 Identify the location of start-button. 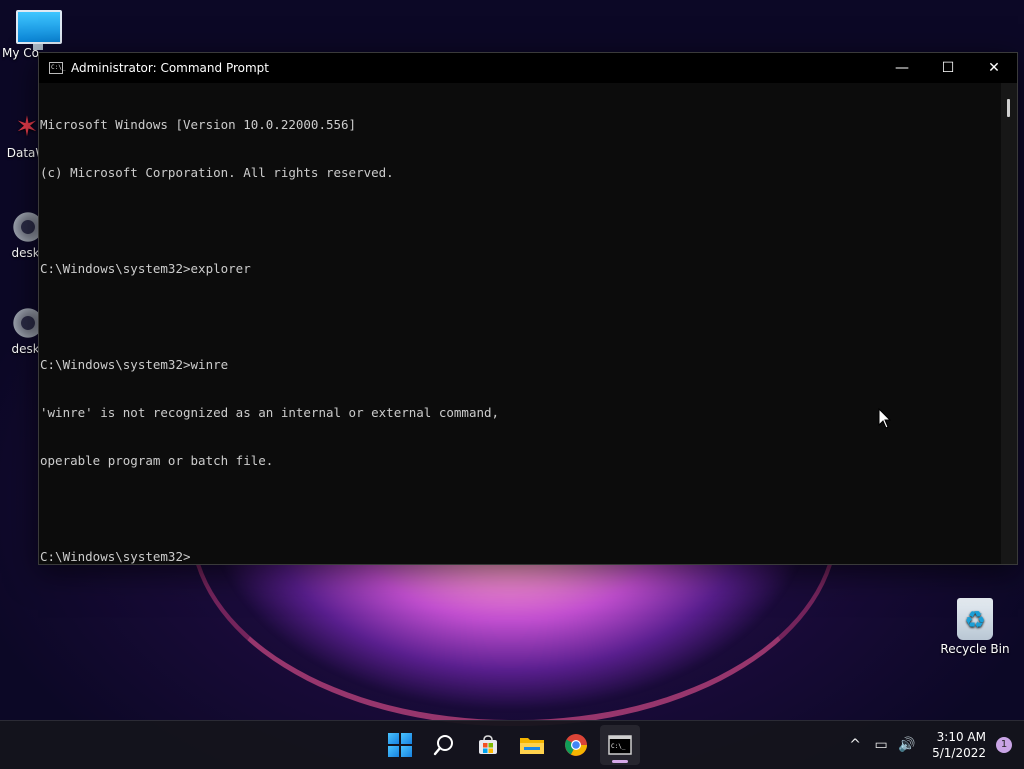
(400, 745).